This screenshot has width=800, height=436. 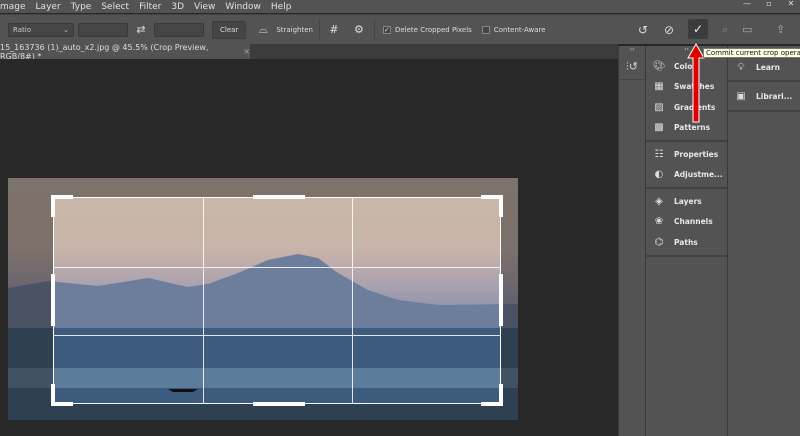 What do you see at coordinates (246, 51) in the screenshot?
I see `close-tab-icon: ×` at bounding box center [246, 51].